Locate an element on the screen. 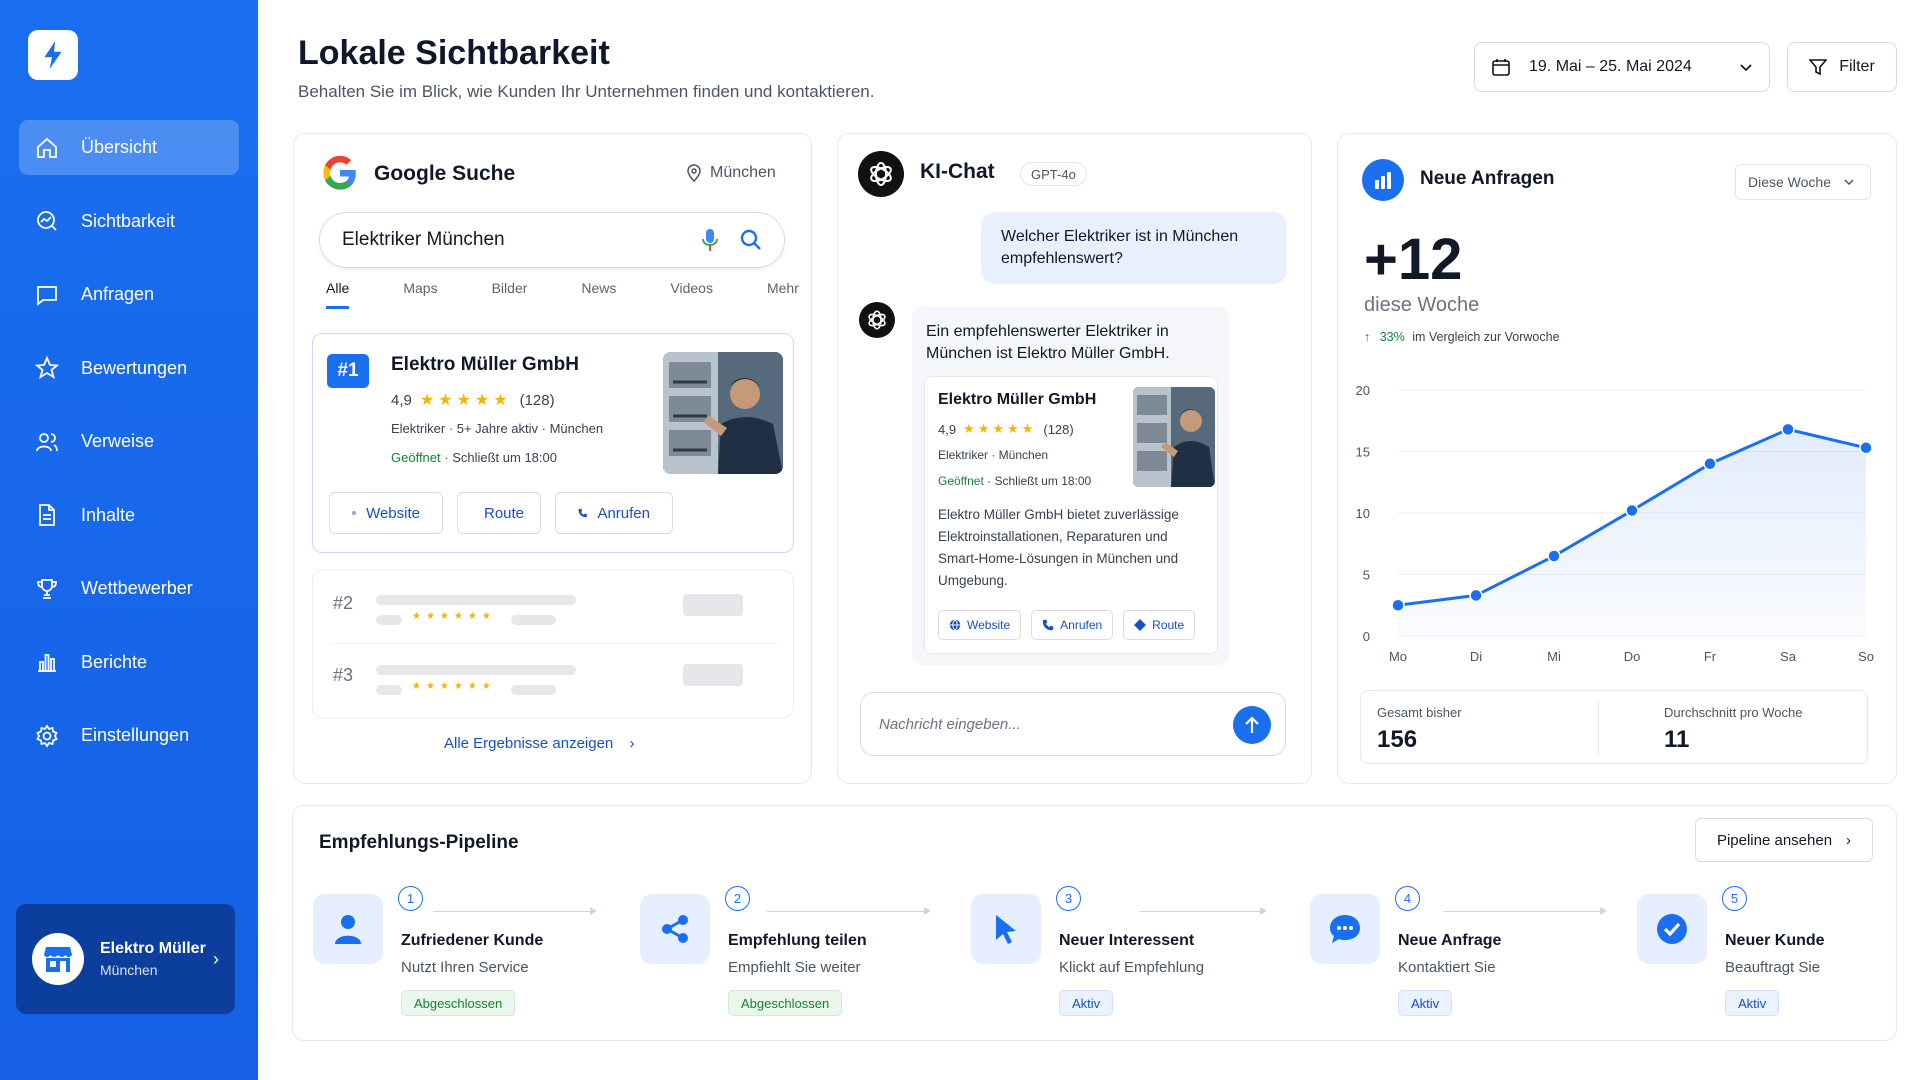  date-range-picker: 19. Mai – 25. Mai 2024 is located at coordinates (1622, 67).